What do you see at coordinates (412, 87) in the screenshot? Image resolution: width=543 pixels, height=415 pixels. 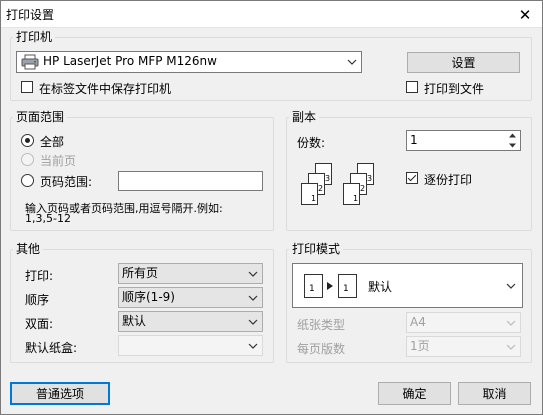 I see `print-to-file-checkbox` at bounding box center [412, 87].